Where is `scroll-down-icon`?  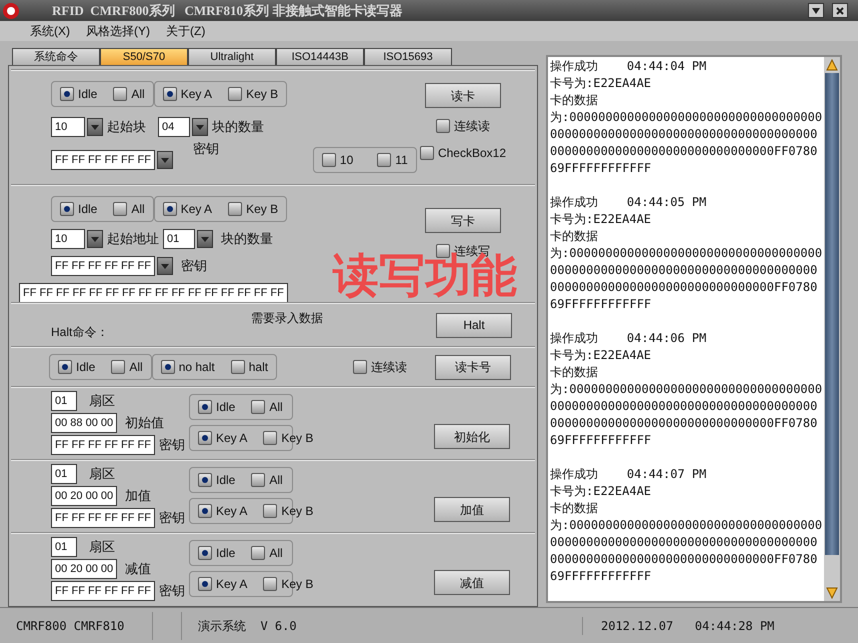
scroll-down-icon is located at coordinates (832, 593).